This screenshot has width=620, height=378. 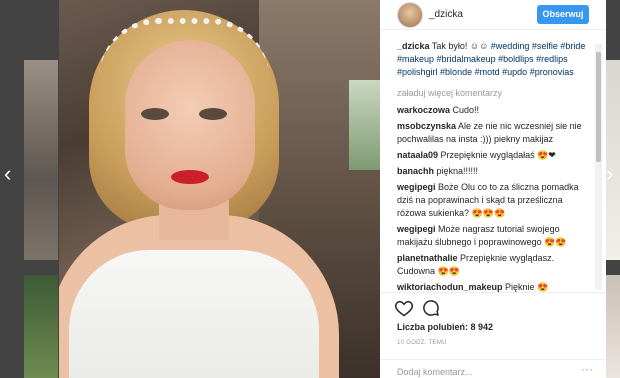 I want to click on comment-username: banachh, so click(x=415, y=171).